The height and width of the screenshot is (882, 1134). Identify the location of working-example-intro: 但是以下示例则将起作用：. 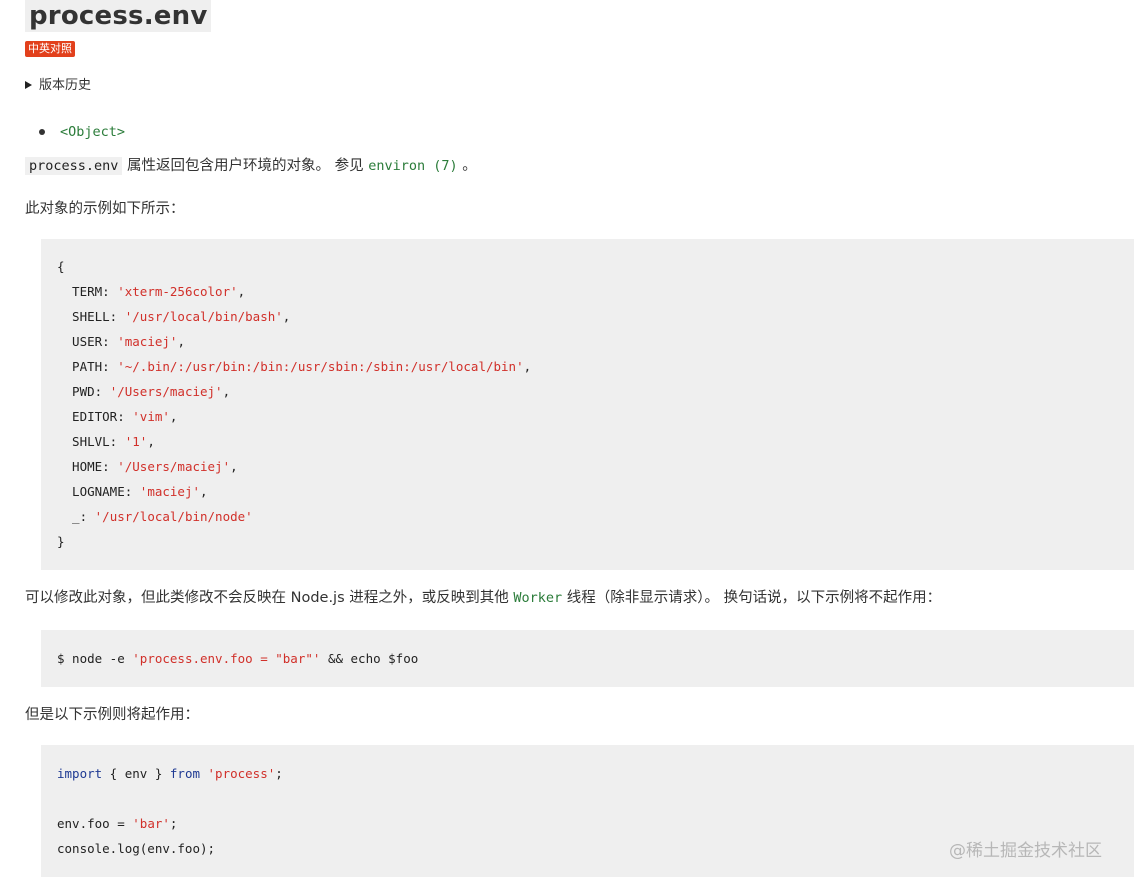
(112, 715).